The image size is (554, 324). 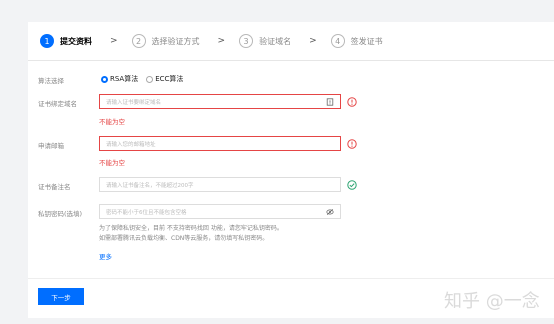 I want to click on radio-rsa, so click(x=104, y=79).